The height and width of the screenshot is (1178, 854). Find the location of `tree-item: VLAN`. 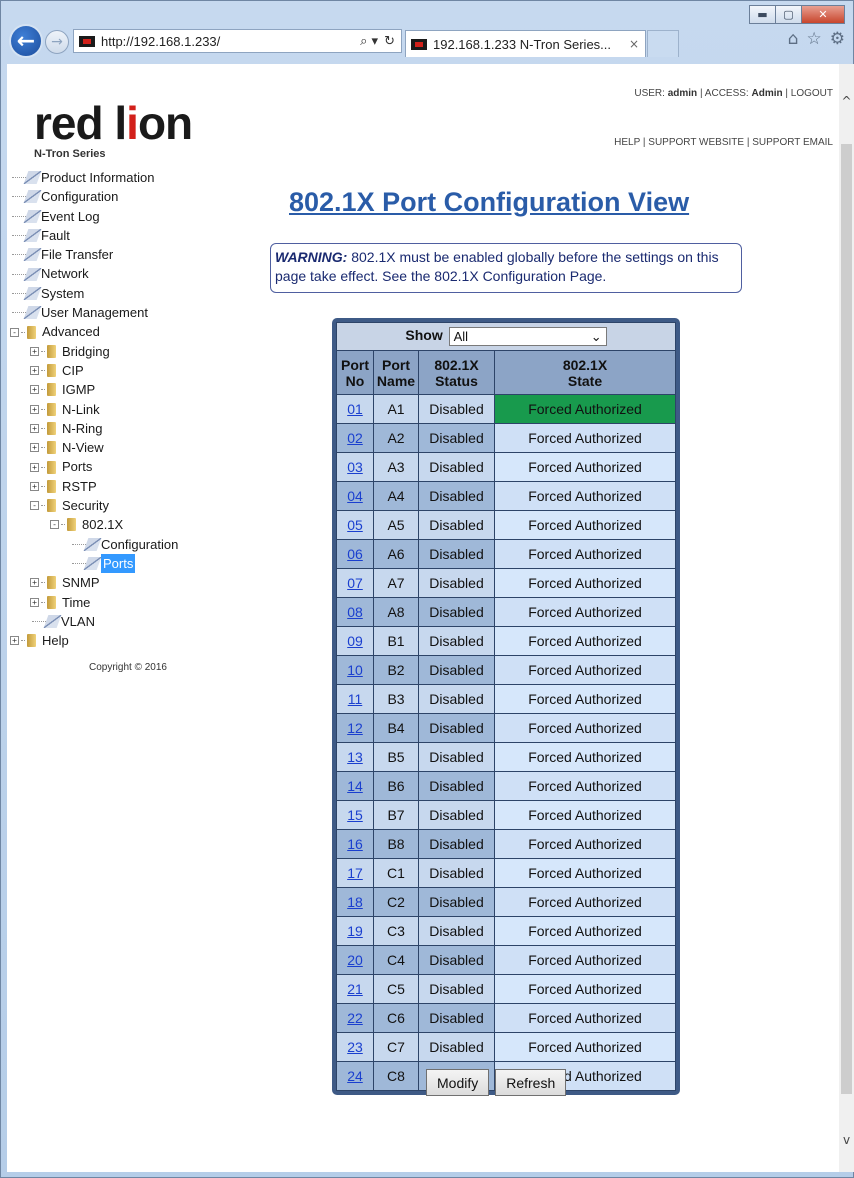

tree-item: VLAN is located at coordinates (94, 621).